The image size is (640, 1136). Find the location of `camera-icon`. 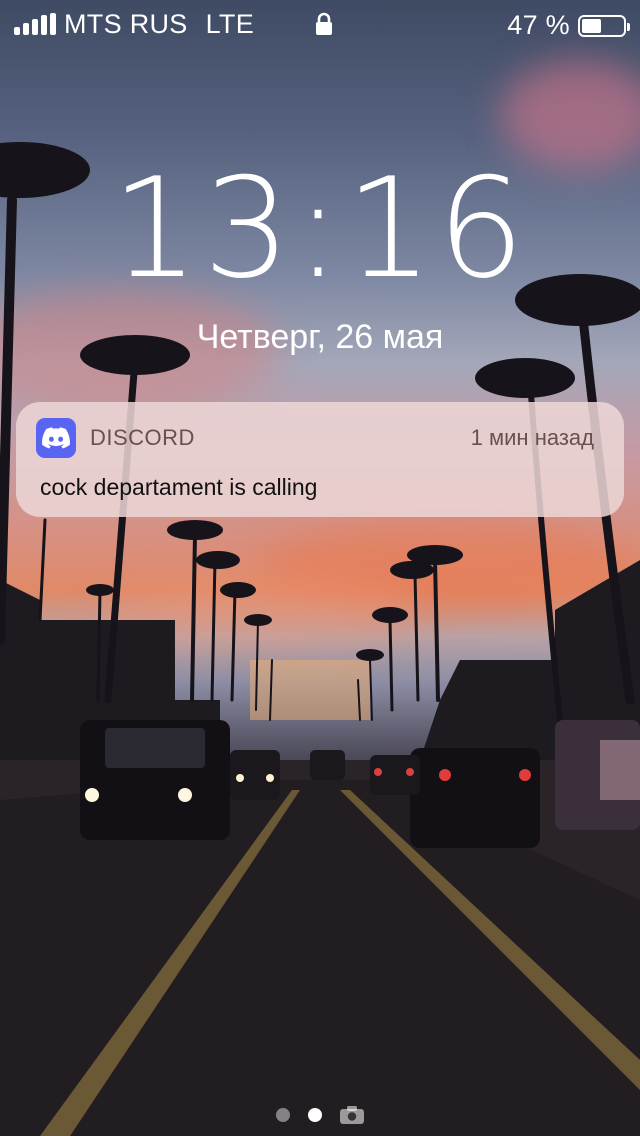

camera-icon is located at coordinates (352, 1115).